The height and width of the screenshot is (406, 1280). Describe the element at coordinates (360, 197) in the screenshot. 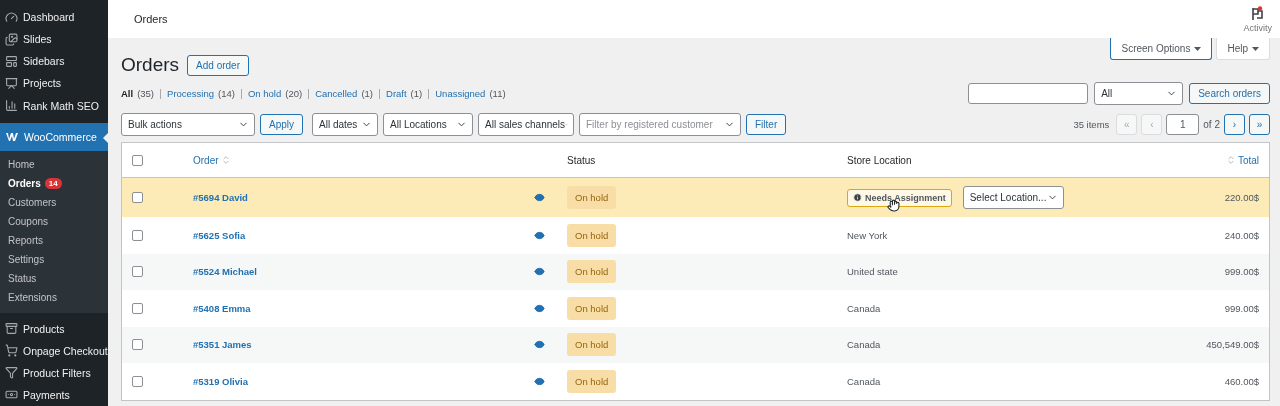

I see `order-link: #5694 David` at that location.